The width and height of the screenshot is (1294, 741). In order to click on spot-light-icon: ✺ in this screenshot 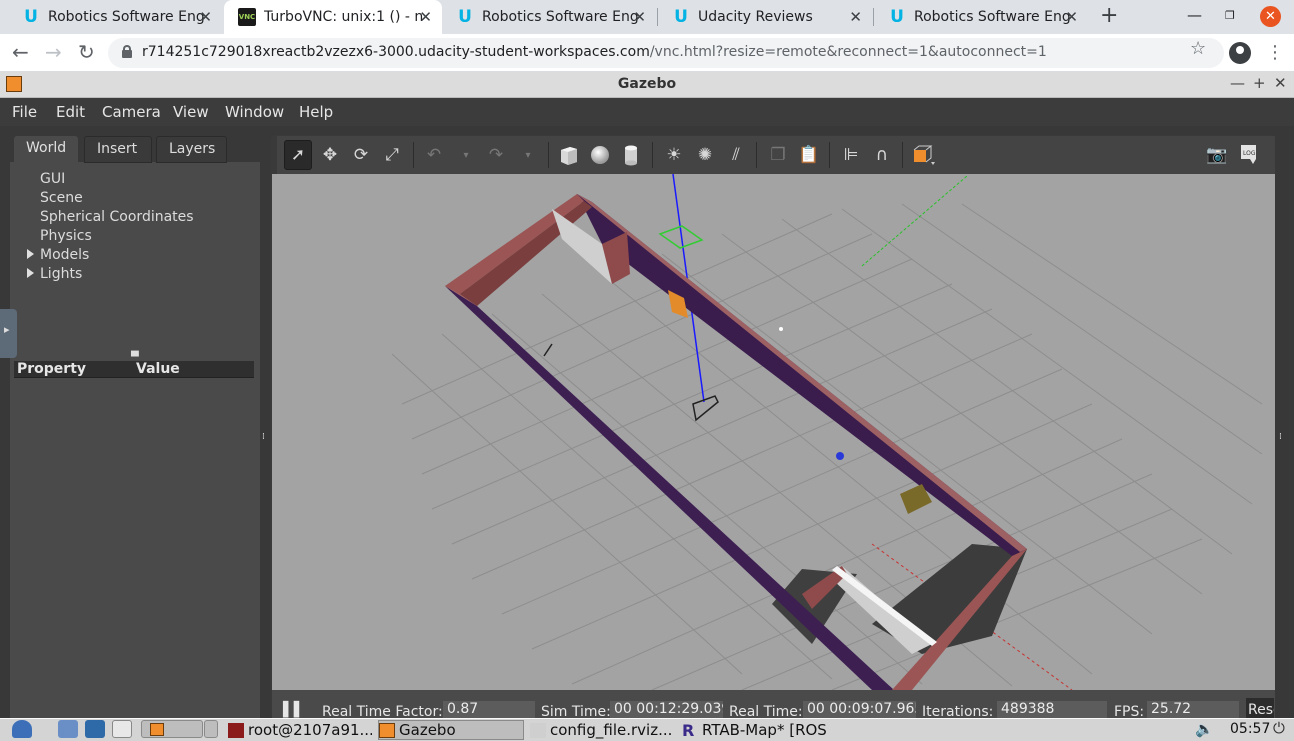, I will do `click(705, 155)`.